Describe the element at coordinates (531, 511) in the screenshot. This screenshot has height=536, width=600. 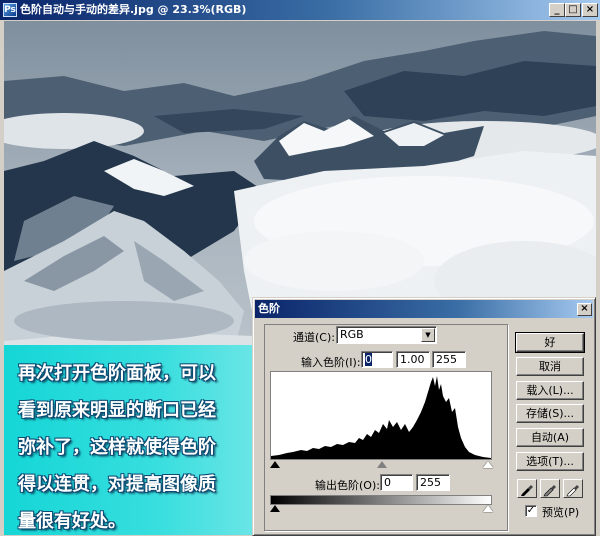
I see `preview-checkbox: ✓` at that location.